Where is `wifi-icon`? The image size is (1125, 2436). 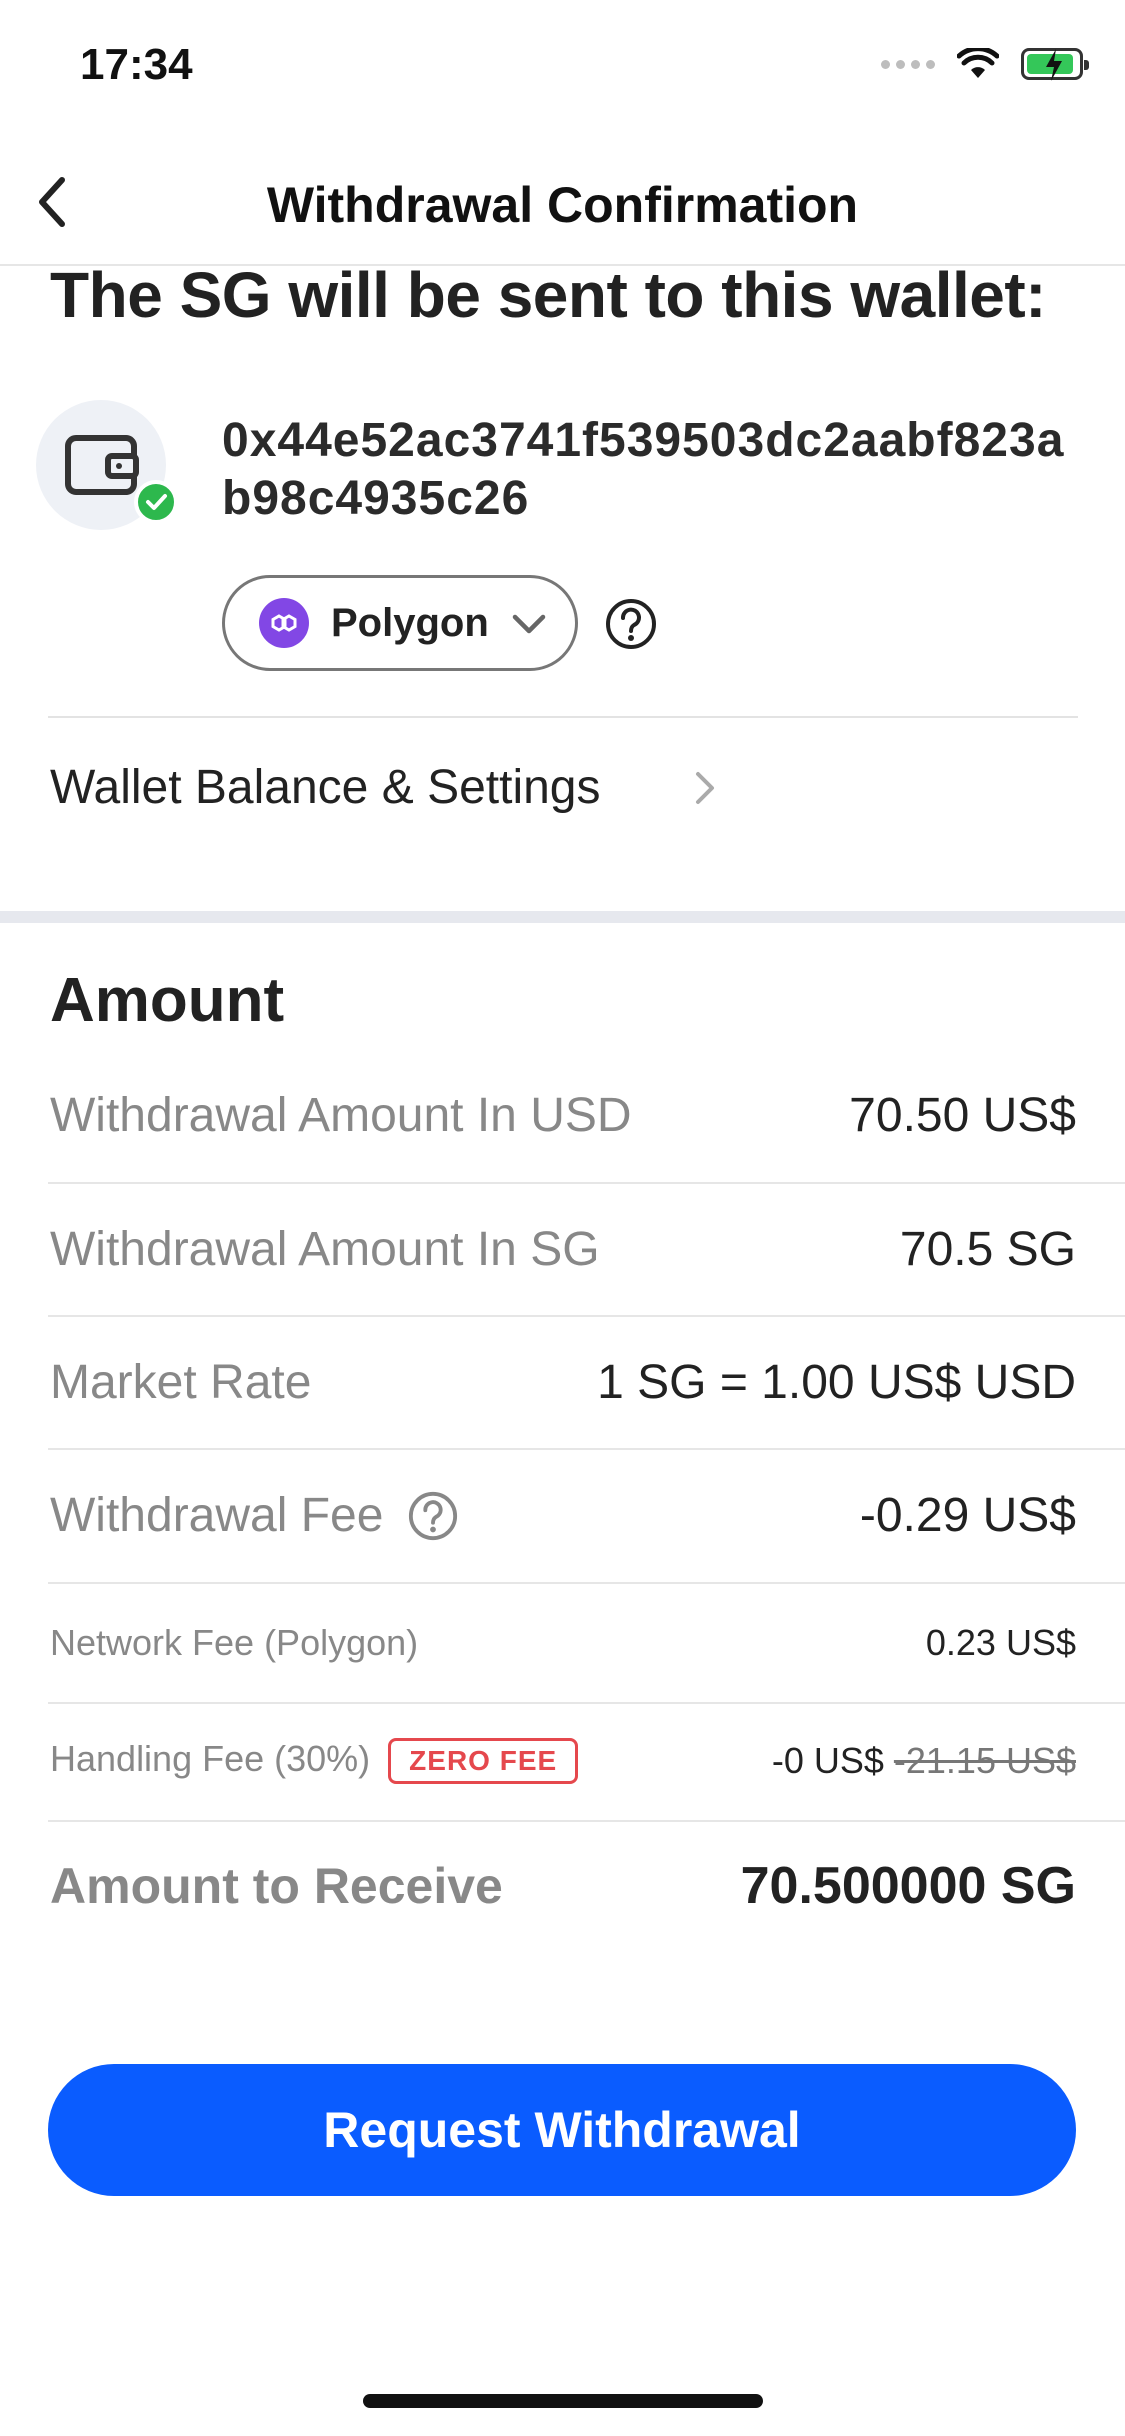 wifi-icon is located at coordinates (978, 63).